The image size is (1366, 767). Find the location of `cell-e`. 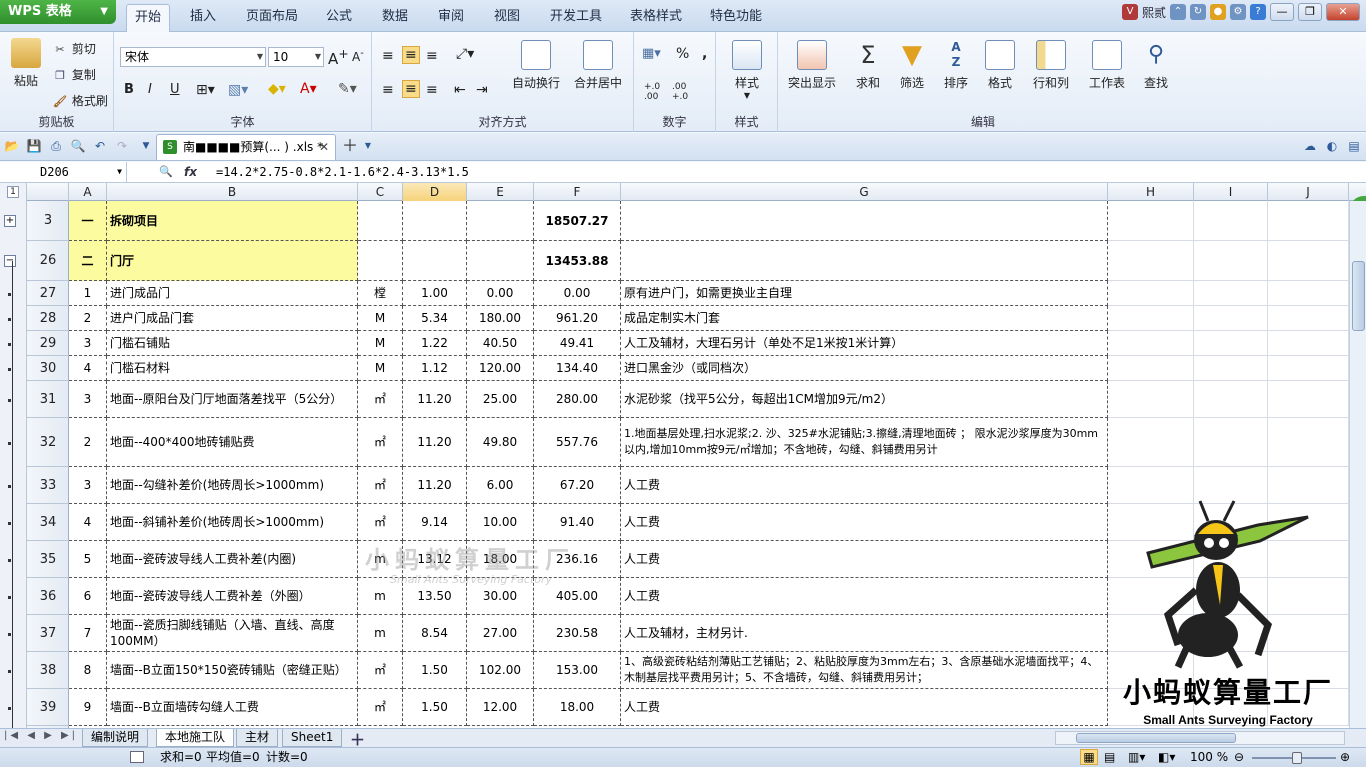

cell-e is located at coordinates (500, 261).